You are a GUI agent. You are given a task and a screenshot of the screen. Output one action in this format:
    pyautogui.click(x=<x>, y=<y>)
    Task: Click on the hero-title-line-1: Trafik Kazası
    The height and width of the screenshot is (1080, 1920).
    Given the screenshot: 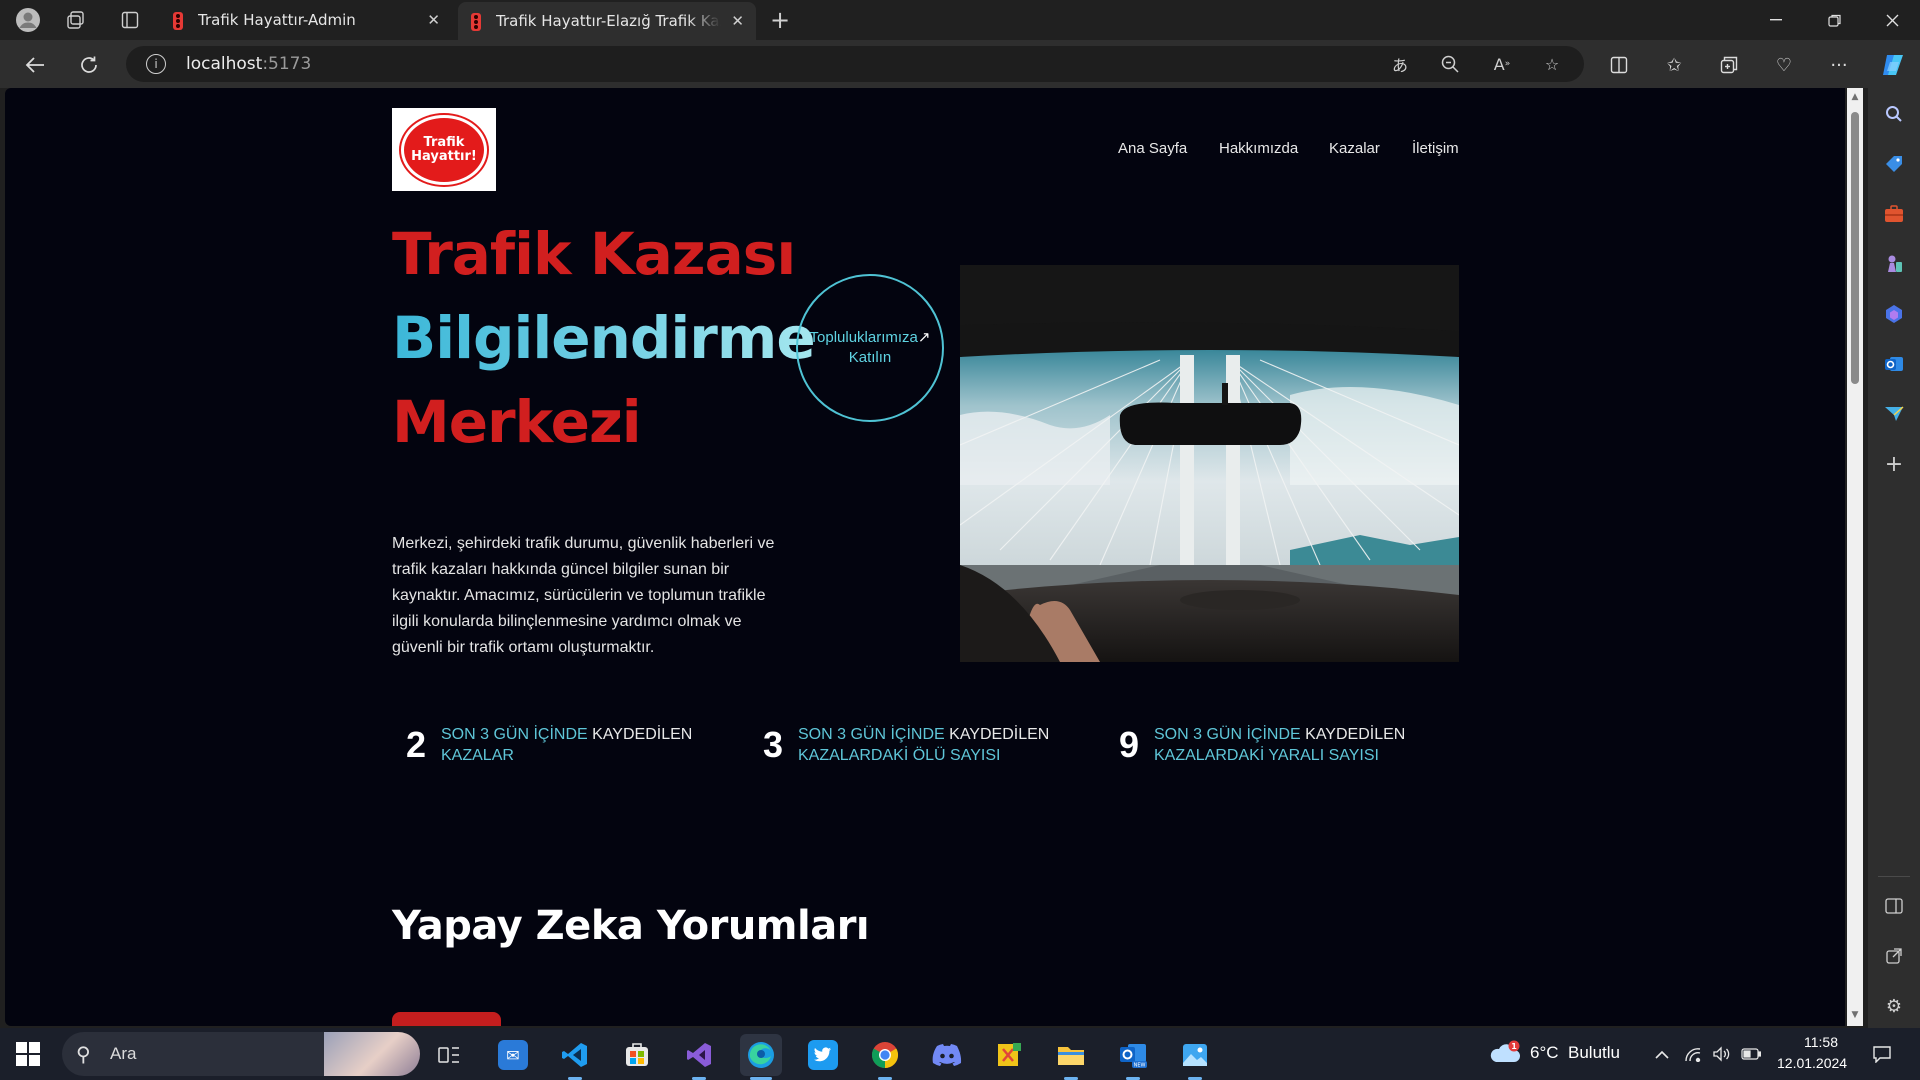 What is the action you would take?
    pyautogui.click(x=594, y=254)
    